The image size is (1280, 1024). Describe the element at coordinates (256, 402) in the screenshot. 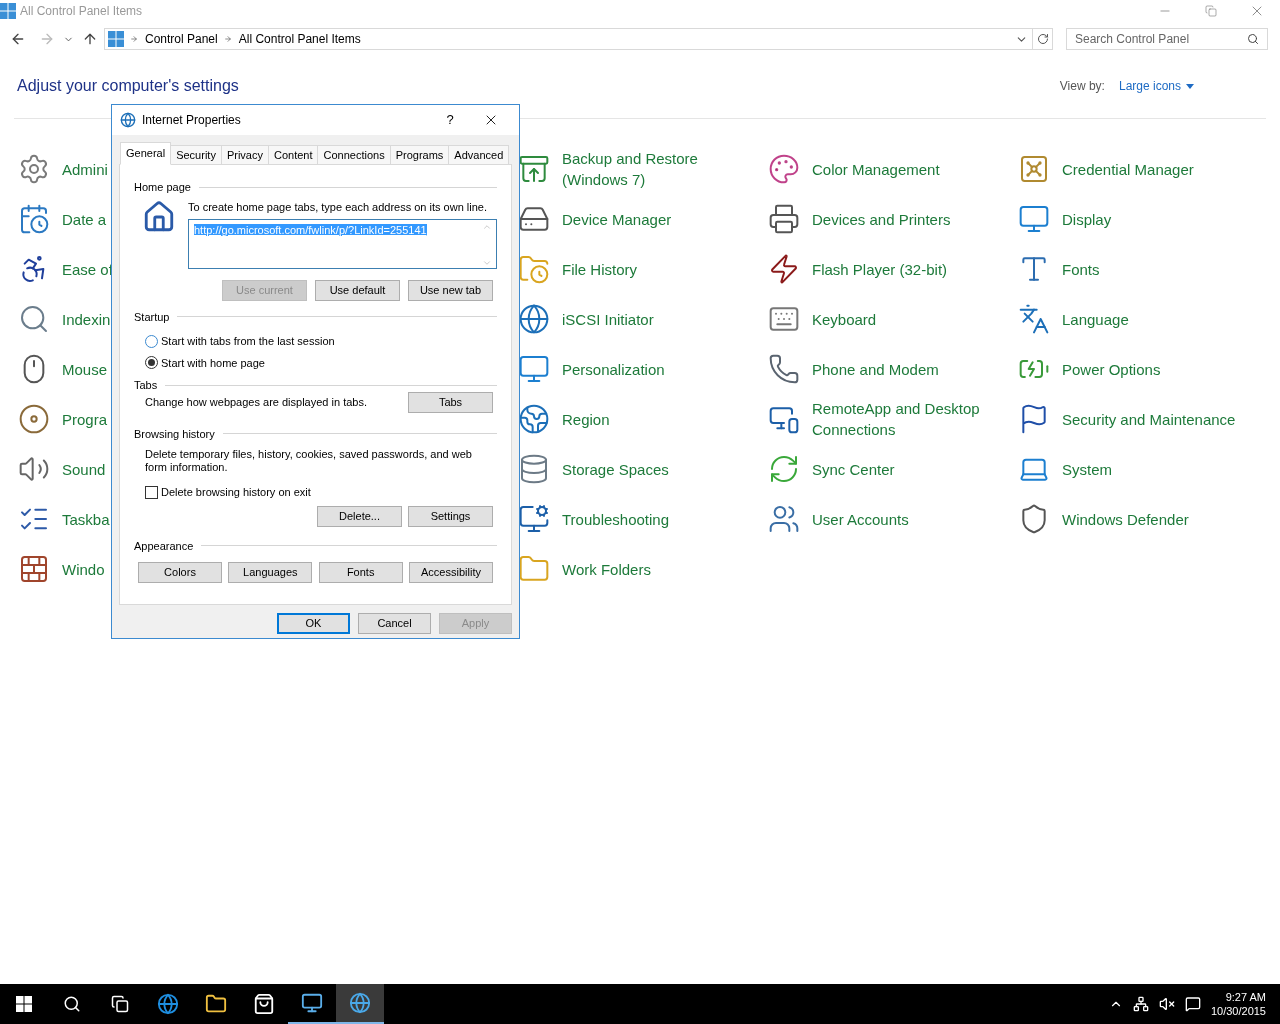

I see `tabs-description: Change how webpages are displayed in tabs.` at that location.